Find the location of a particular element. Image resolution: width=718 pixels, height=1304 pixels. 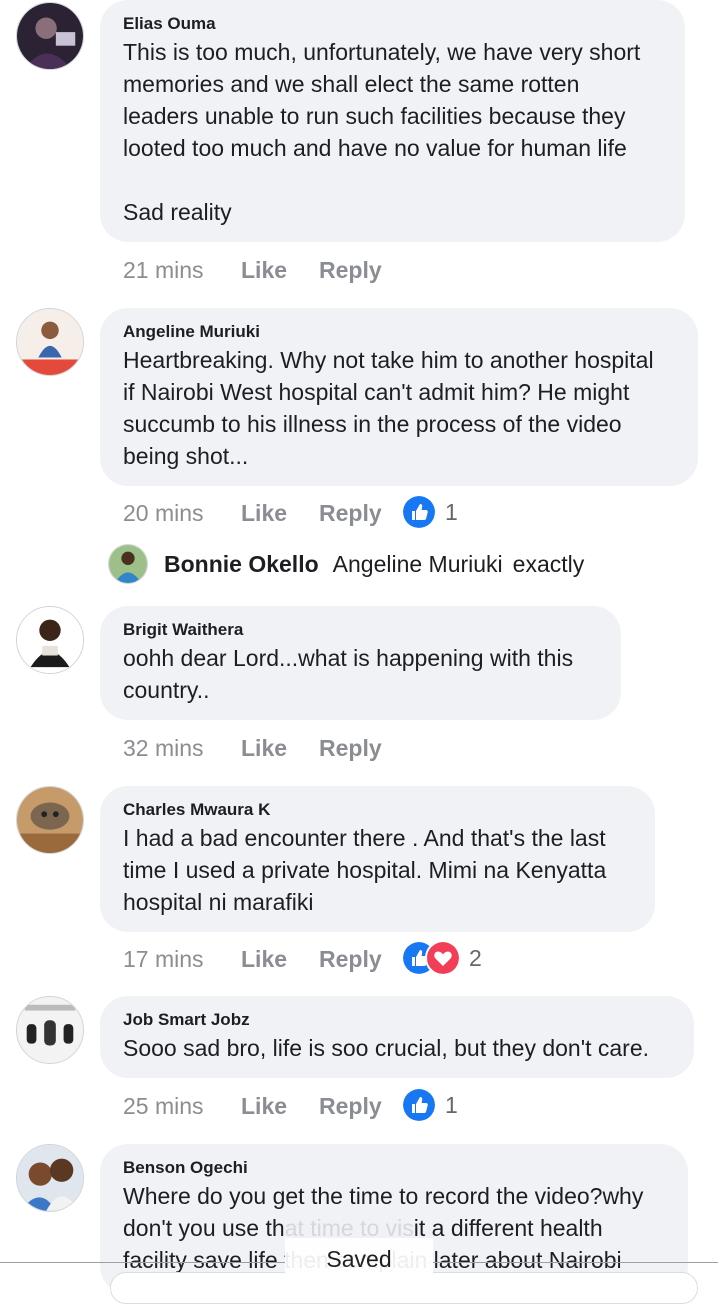

love-reaction-icon is located at coordinates (443, 958).